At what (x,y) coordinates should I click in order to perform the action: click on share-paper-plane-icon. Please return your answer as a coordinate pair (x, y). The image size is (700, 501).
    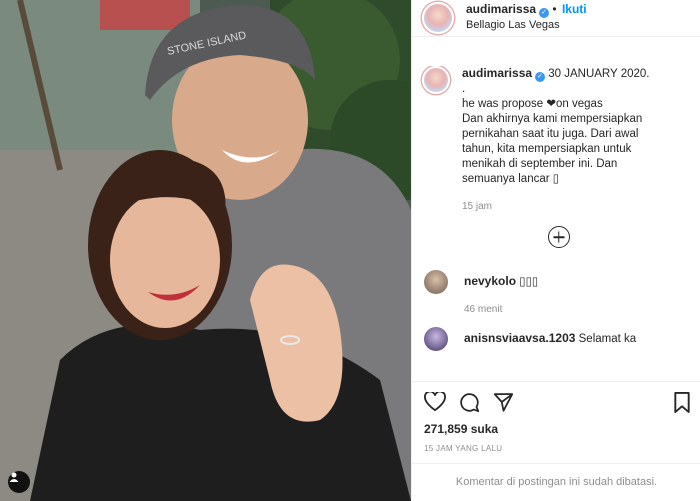
    Looking at the image, I should click on (503, 402).